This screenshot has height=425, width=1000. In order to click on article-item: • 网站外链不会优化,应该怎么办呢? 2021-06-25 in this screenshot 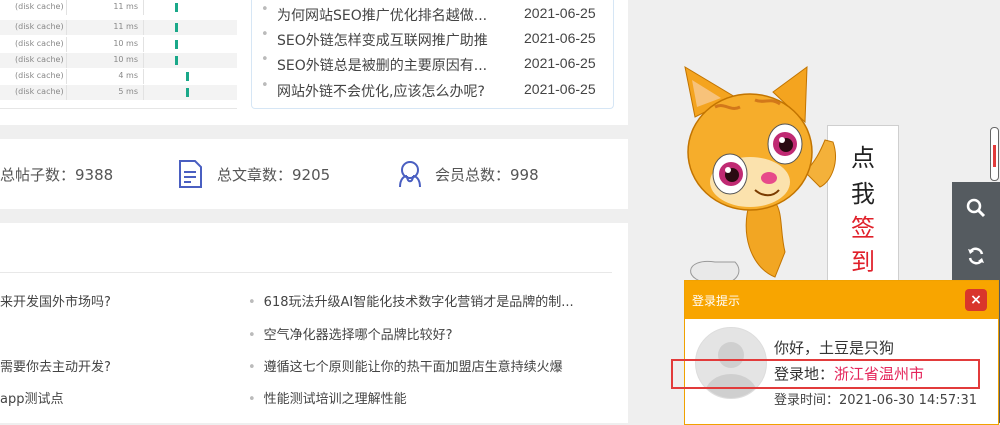, I will do `click(432, 90)`.